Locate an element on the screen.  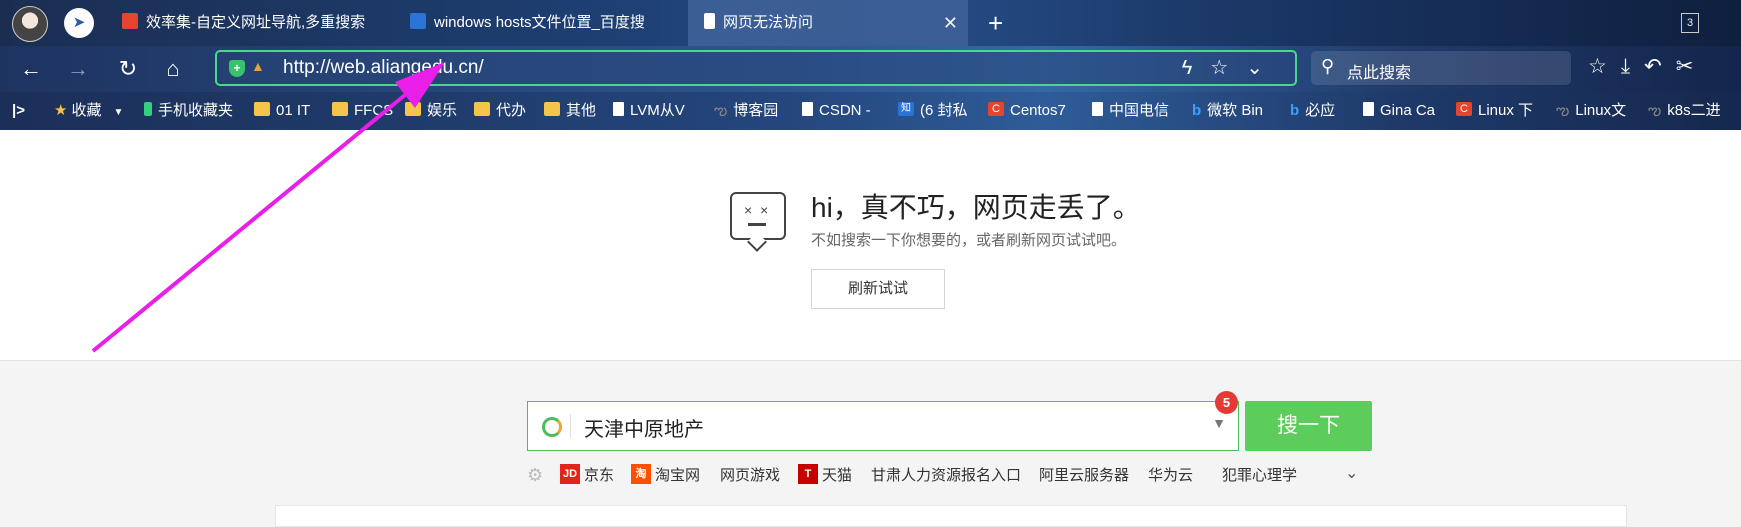
bookmark-item: ★ 收藏 ▼ is located at coordinates (88, 111).